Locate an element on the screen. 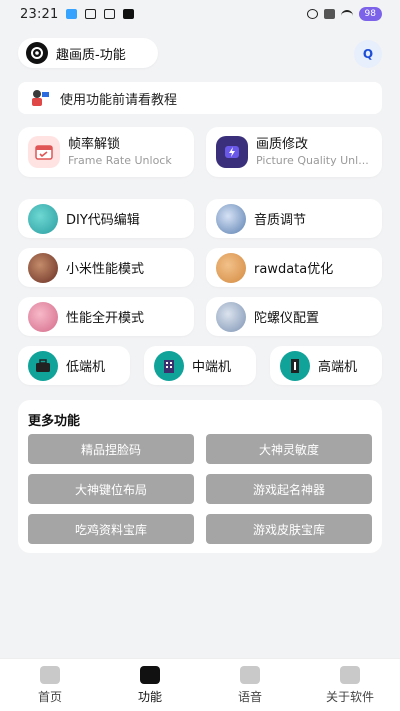  card-label: rawdata优化 is located at coordinates (294, 269).